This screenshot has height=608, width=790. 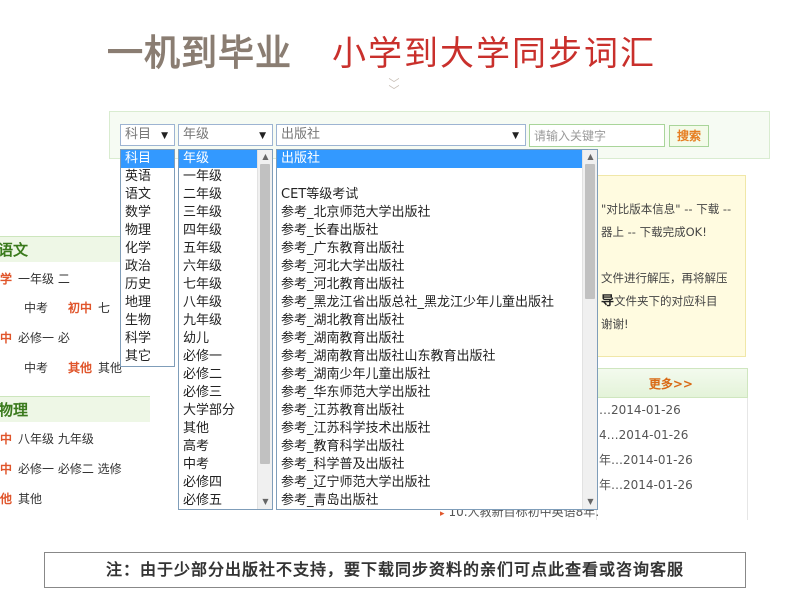 I want to click on grade-select: 年级 ▼, so click(x=225, y=135).